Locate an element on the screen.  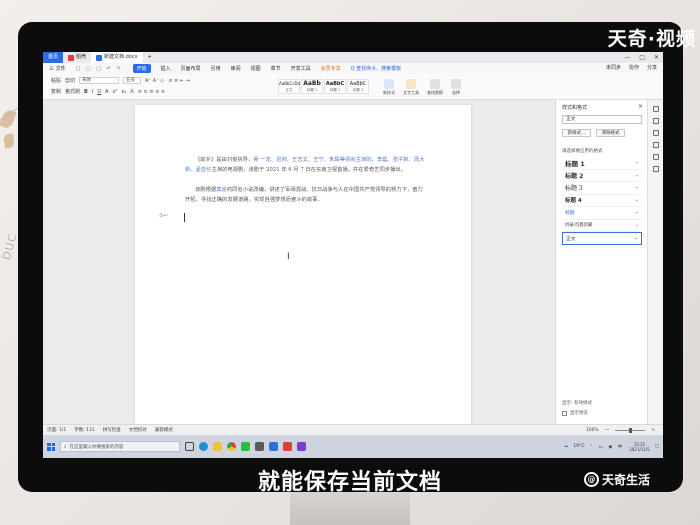
menu-view: 视图 is located at coordinates (256, 68).